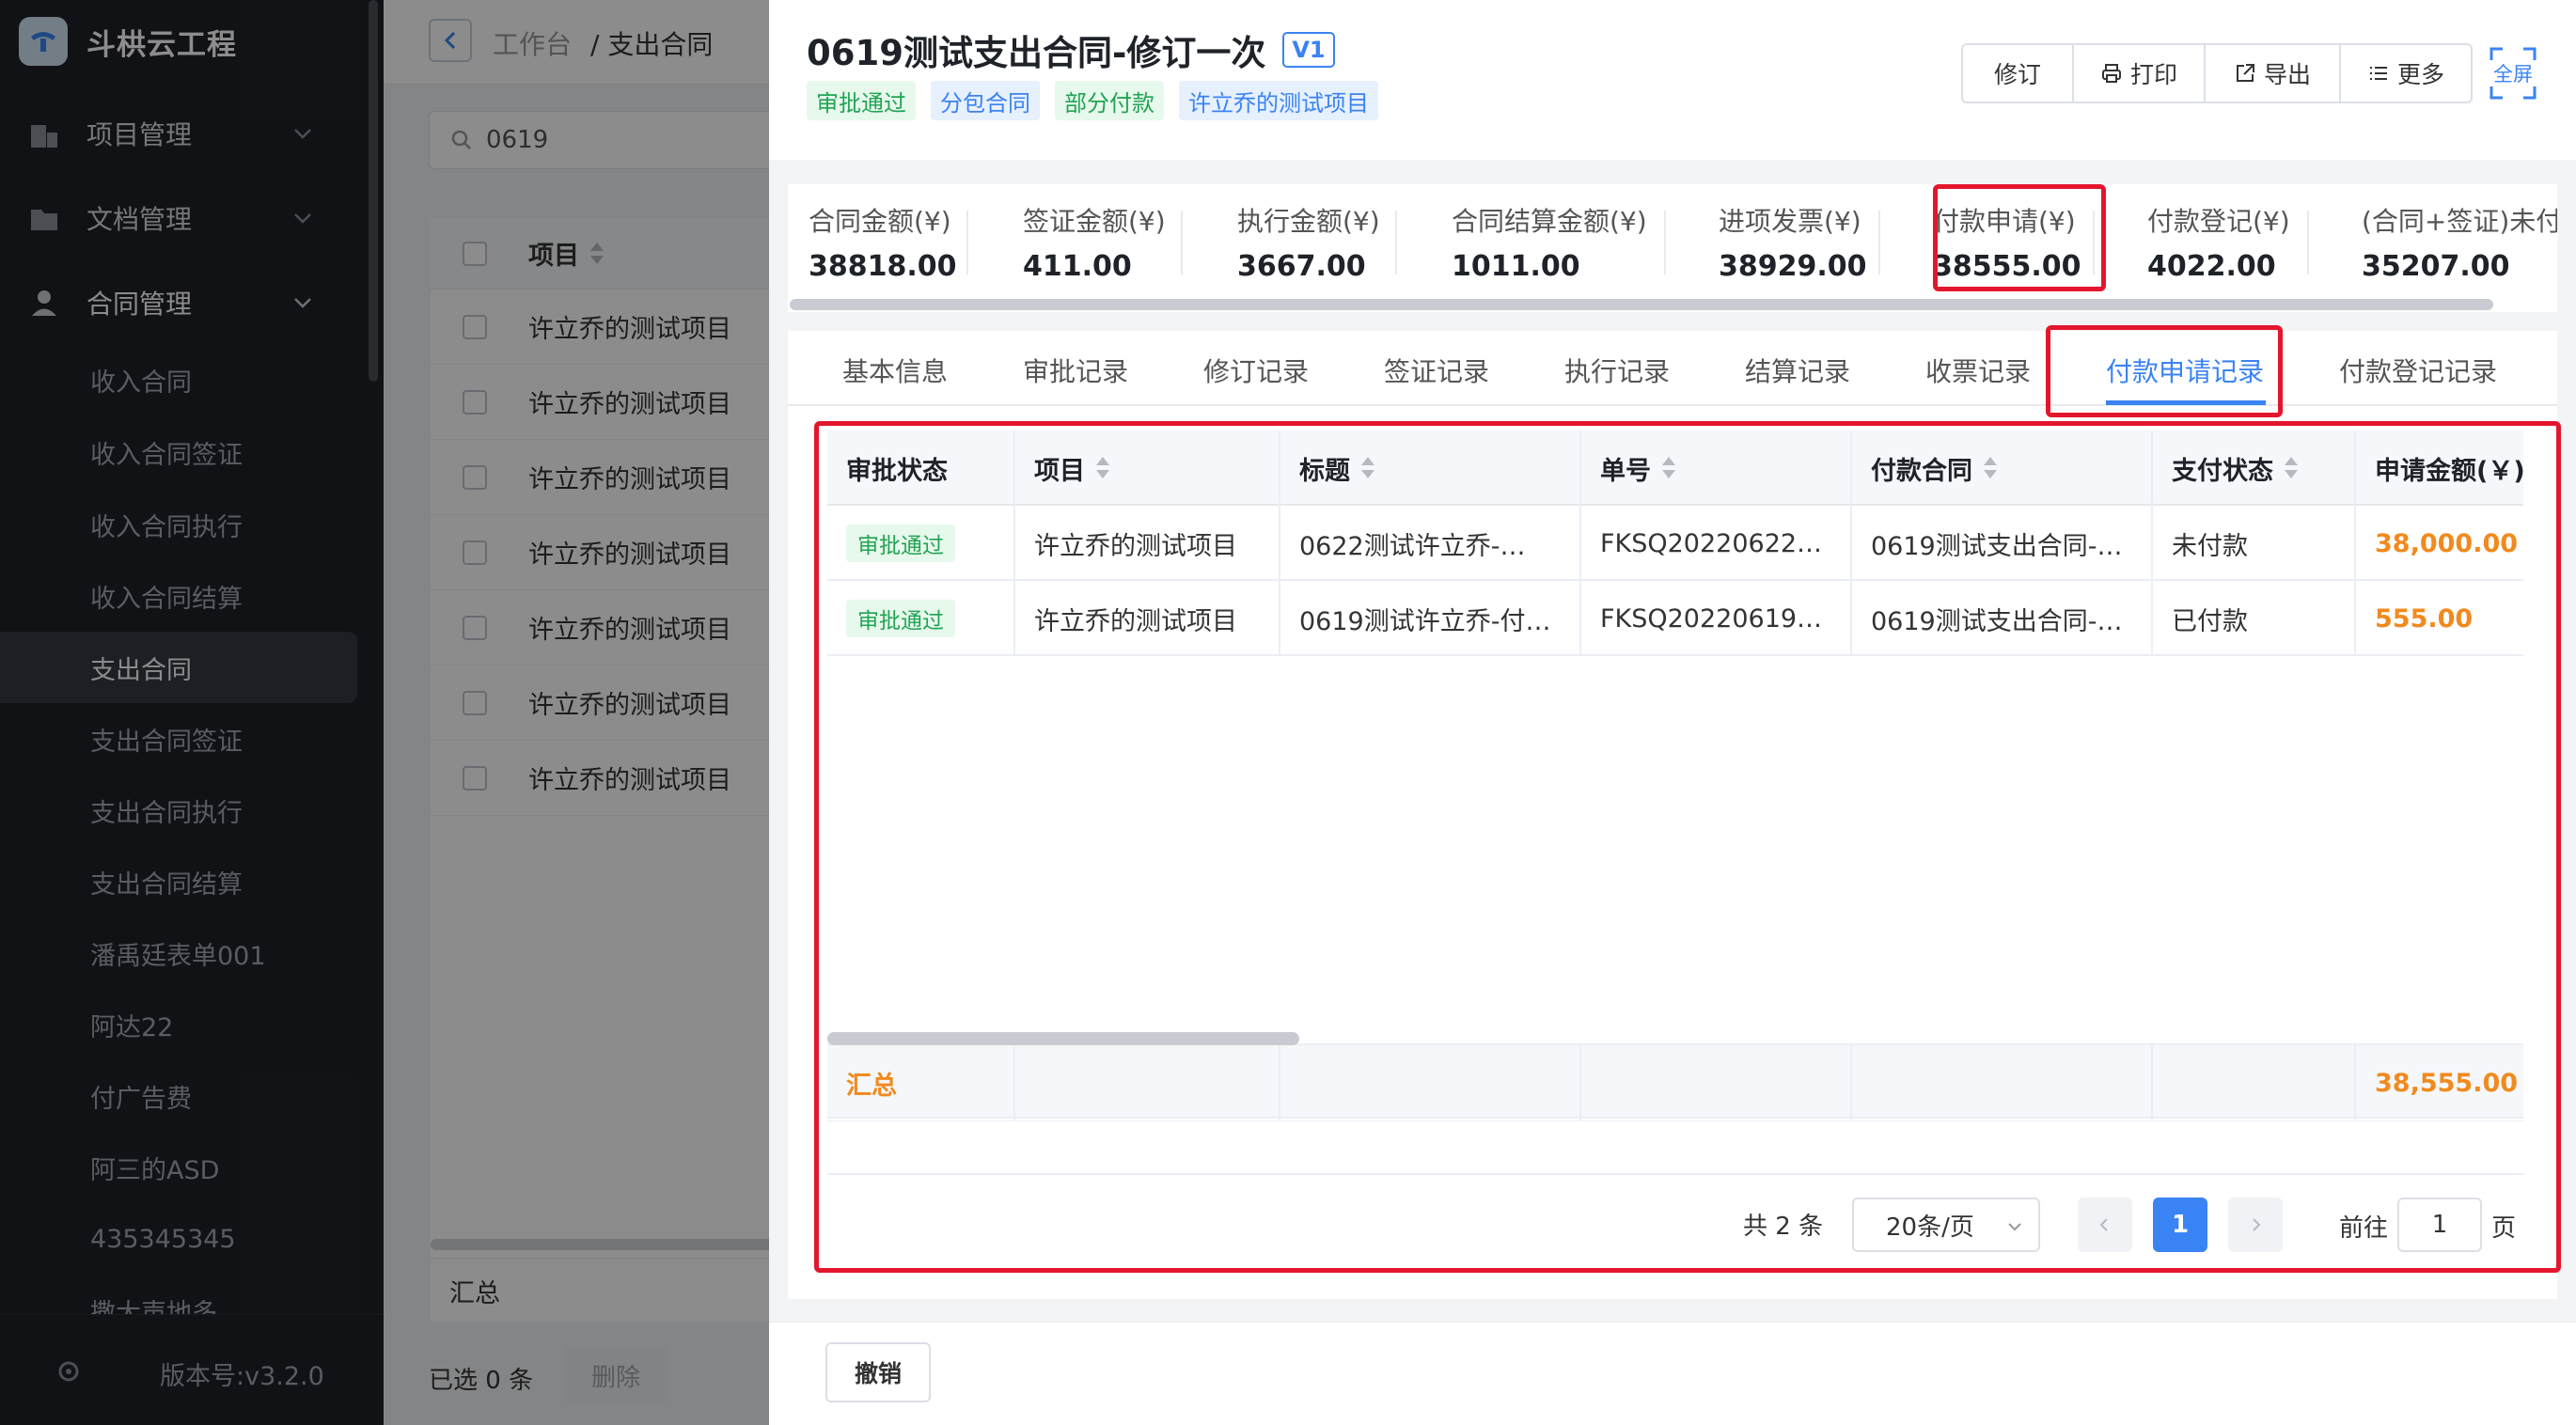 Image resolution: width=2576 pixels, height=1425 pixels. I want to click on fullscreen-icon, so click(2514, 73).